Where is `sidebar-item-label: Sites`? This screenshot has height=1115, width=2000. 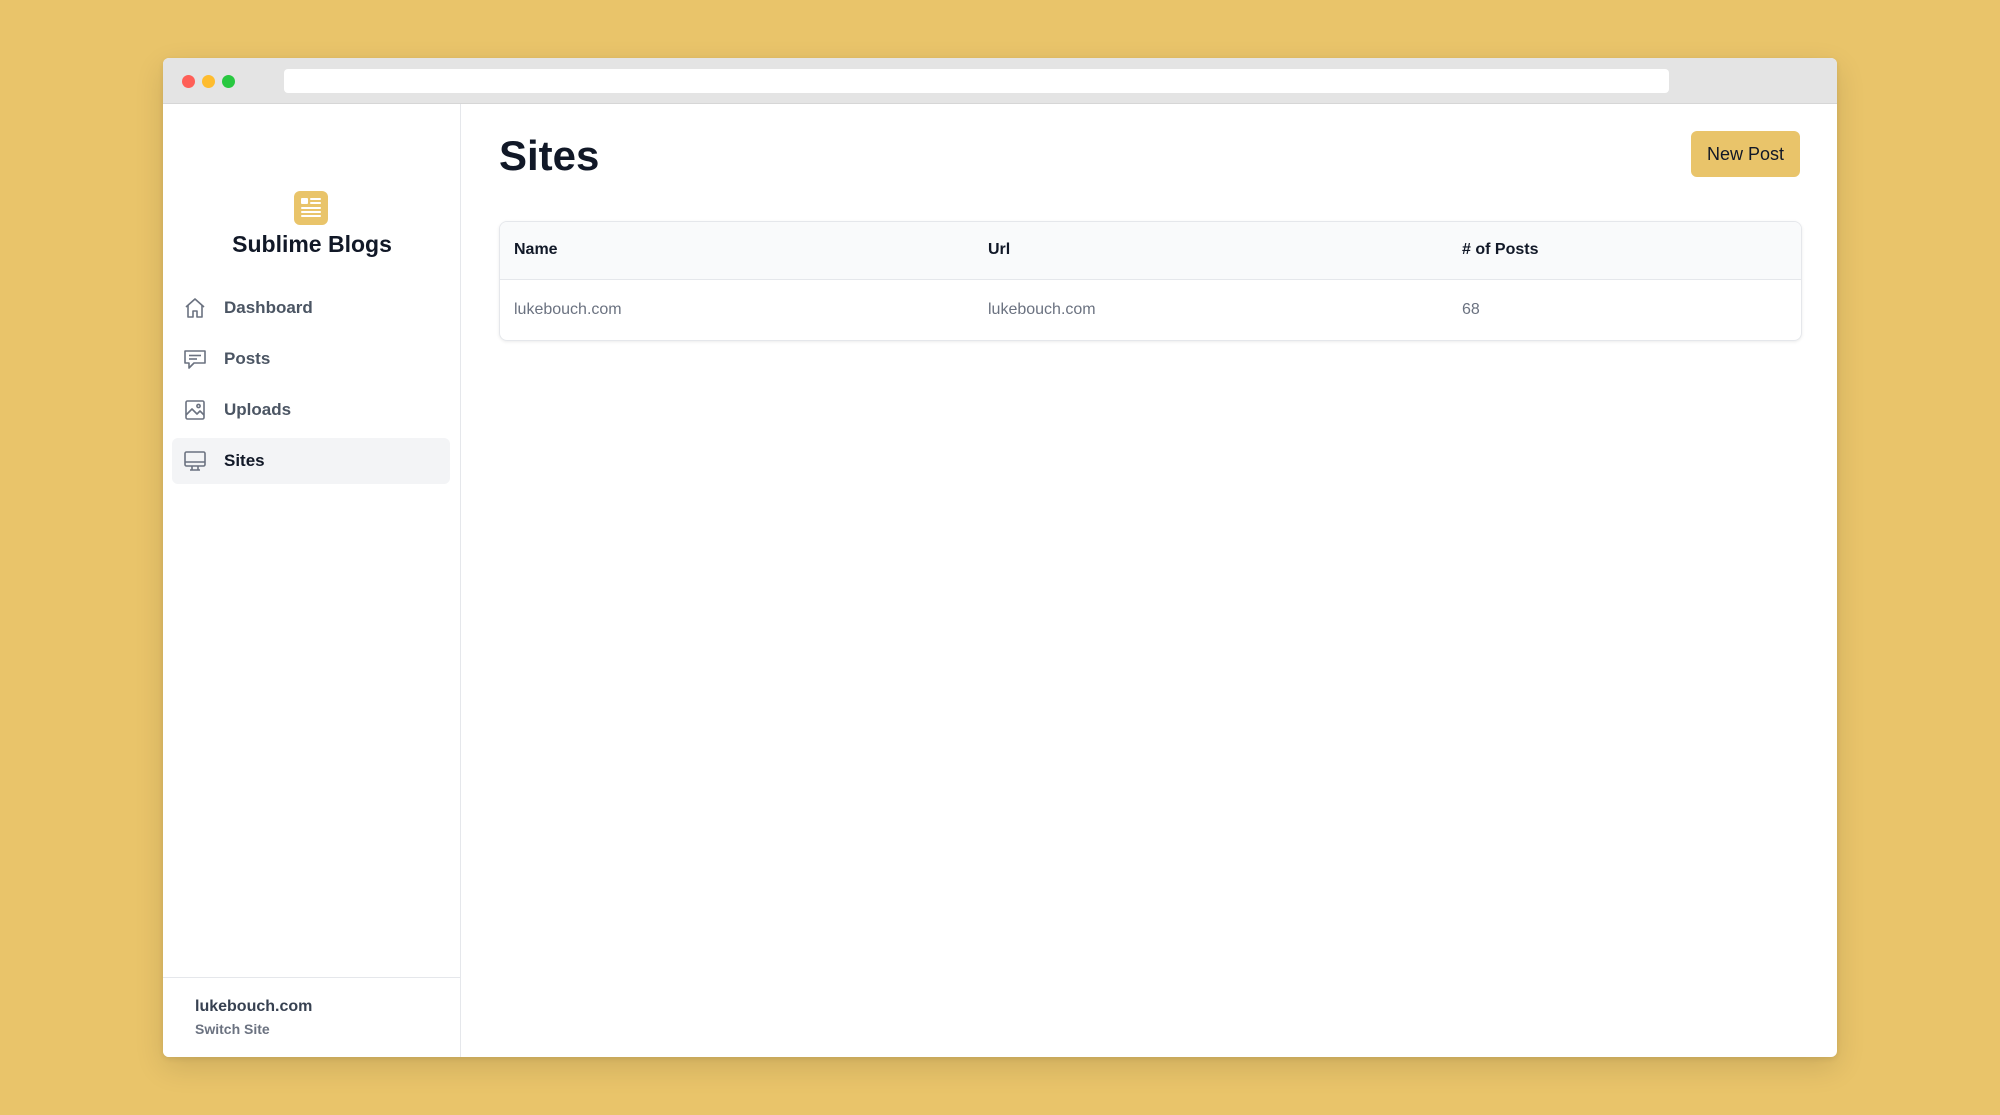 sidebar-item-label: Sites is located at coordinates (244, 460).